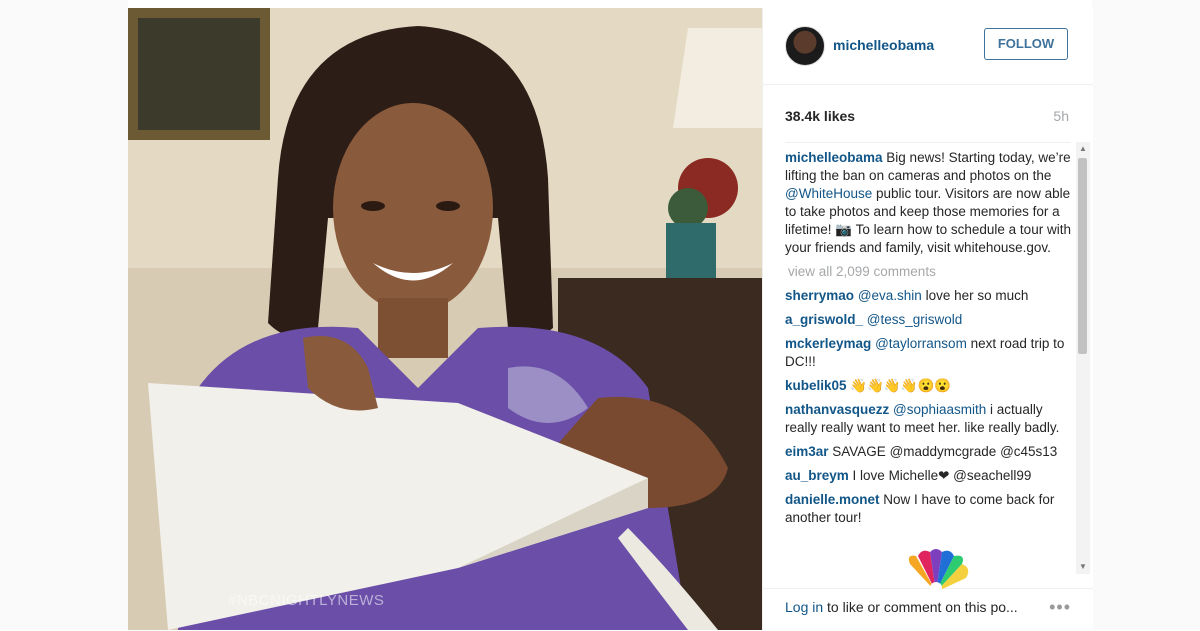 Image resolution: width=1200 pixels, height=631 pixels. What do you see at coordinates (1082, 256) in the screenshot?
I see `scrollbar-thumb` at bounding box center [1082, 256].